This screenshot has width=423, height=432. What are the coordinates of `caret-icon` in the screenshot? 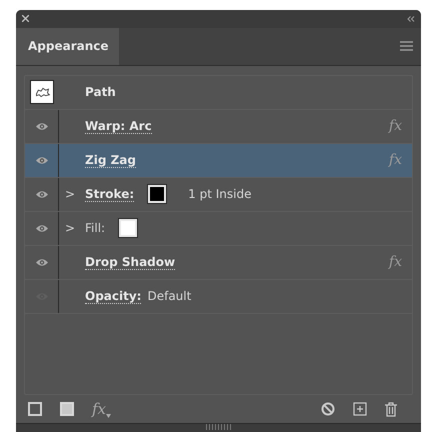 It's located at (109, 416).